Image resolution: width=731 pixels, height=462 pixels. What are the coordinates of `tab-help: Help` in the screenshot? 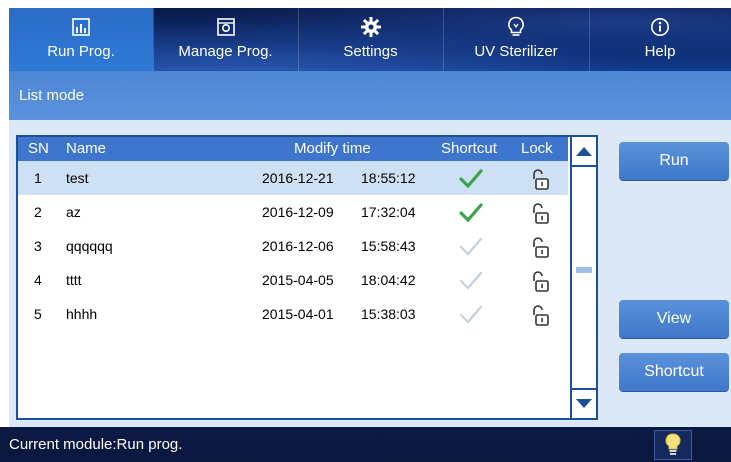 It's located at (660, 39).